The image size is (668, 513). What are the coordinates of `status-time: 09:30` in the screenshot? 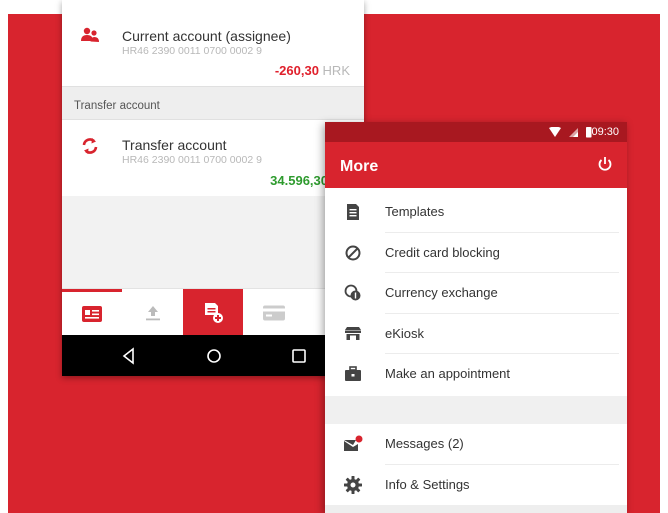 It's located at (605, 132).